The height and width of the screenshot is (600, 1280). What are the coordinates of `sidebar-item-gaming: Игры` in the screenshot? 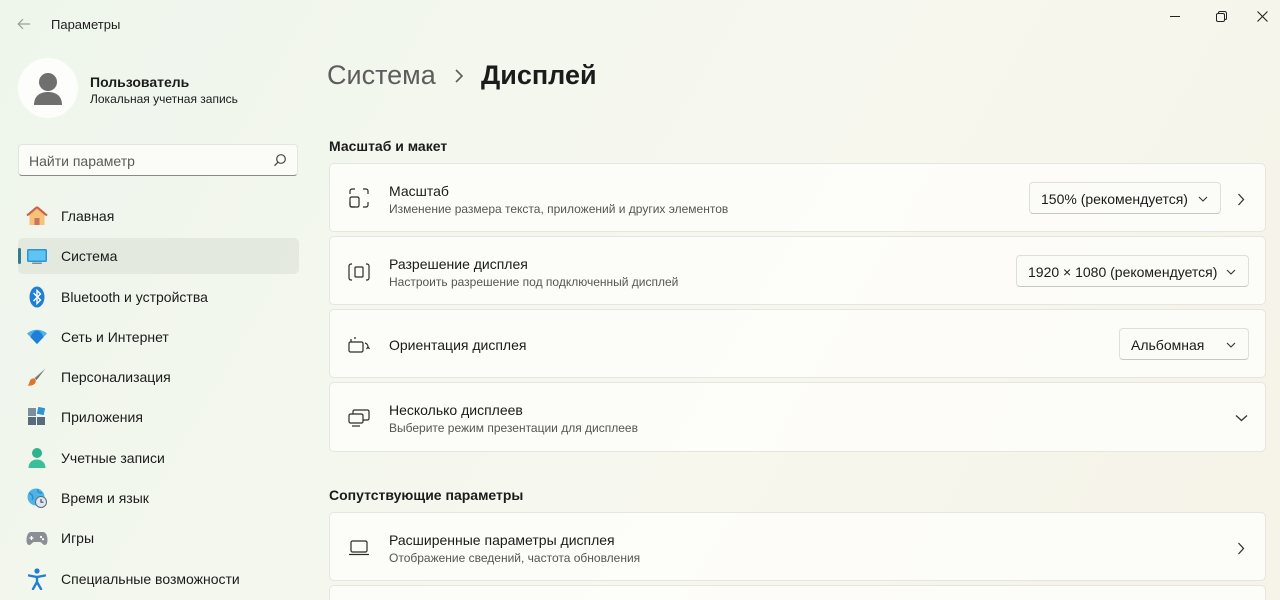 It's located at (158, 538).